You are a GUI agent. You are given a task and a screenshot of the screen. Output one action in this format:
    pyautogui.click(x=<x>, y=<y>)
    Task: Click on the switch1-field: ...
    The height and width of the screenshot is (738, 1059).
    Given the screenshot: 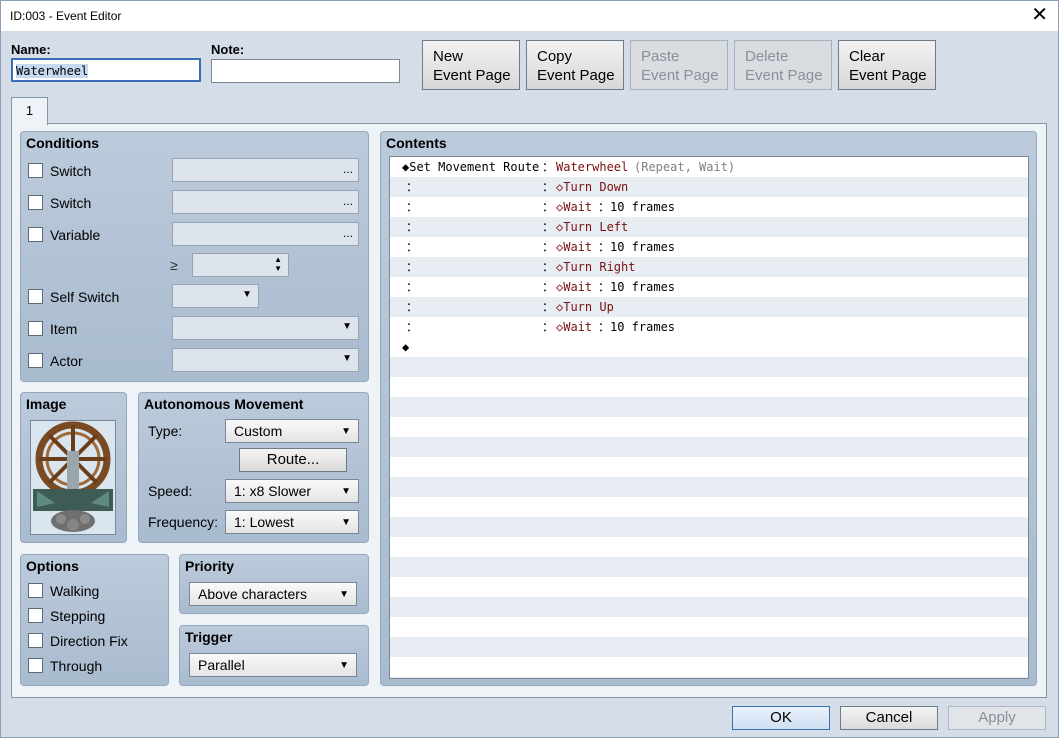 What is the action you would take?
    pyautogui.click(x=265, y=170)
    